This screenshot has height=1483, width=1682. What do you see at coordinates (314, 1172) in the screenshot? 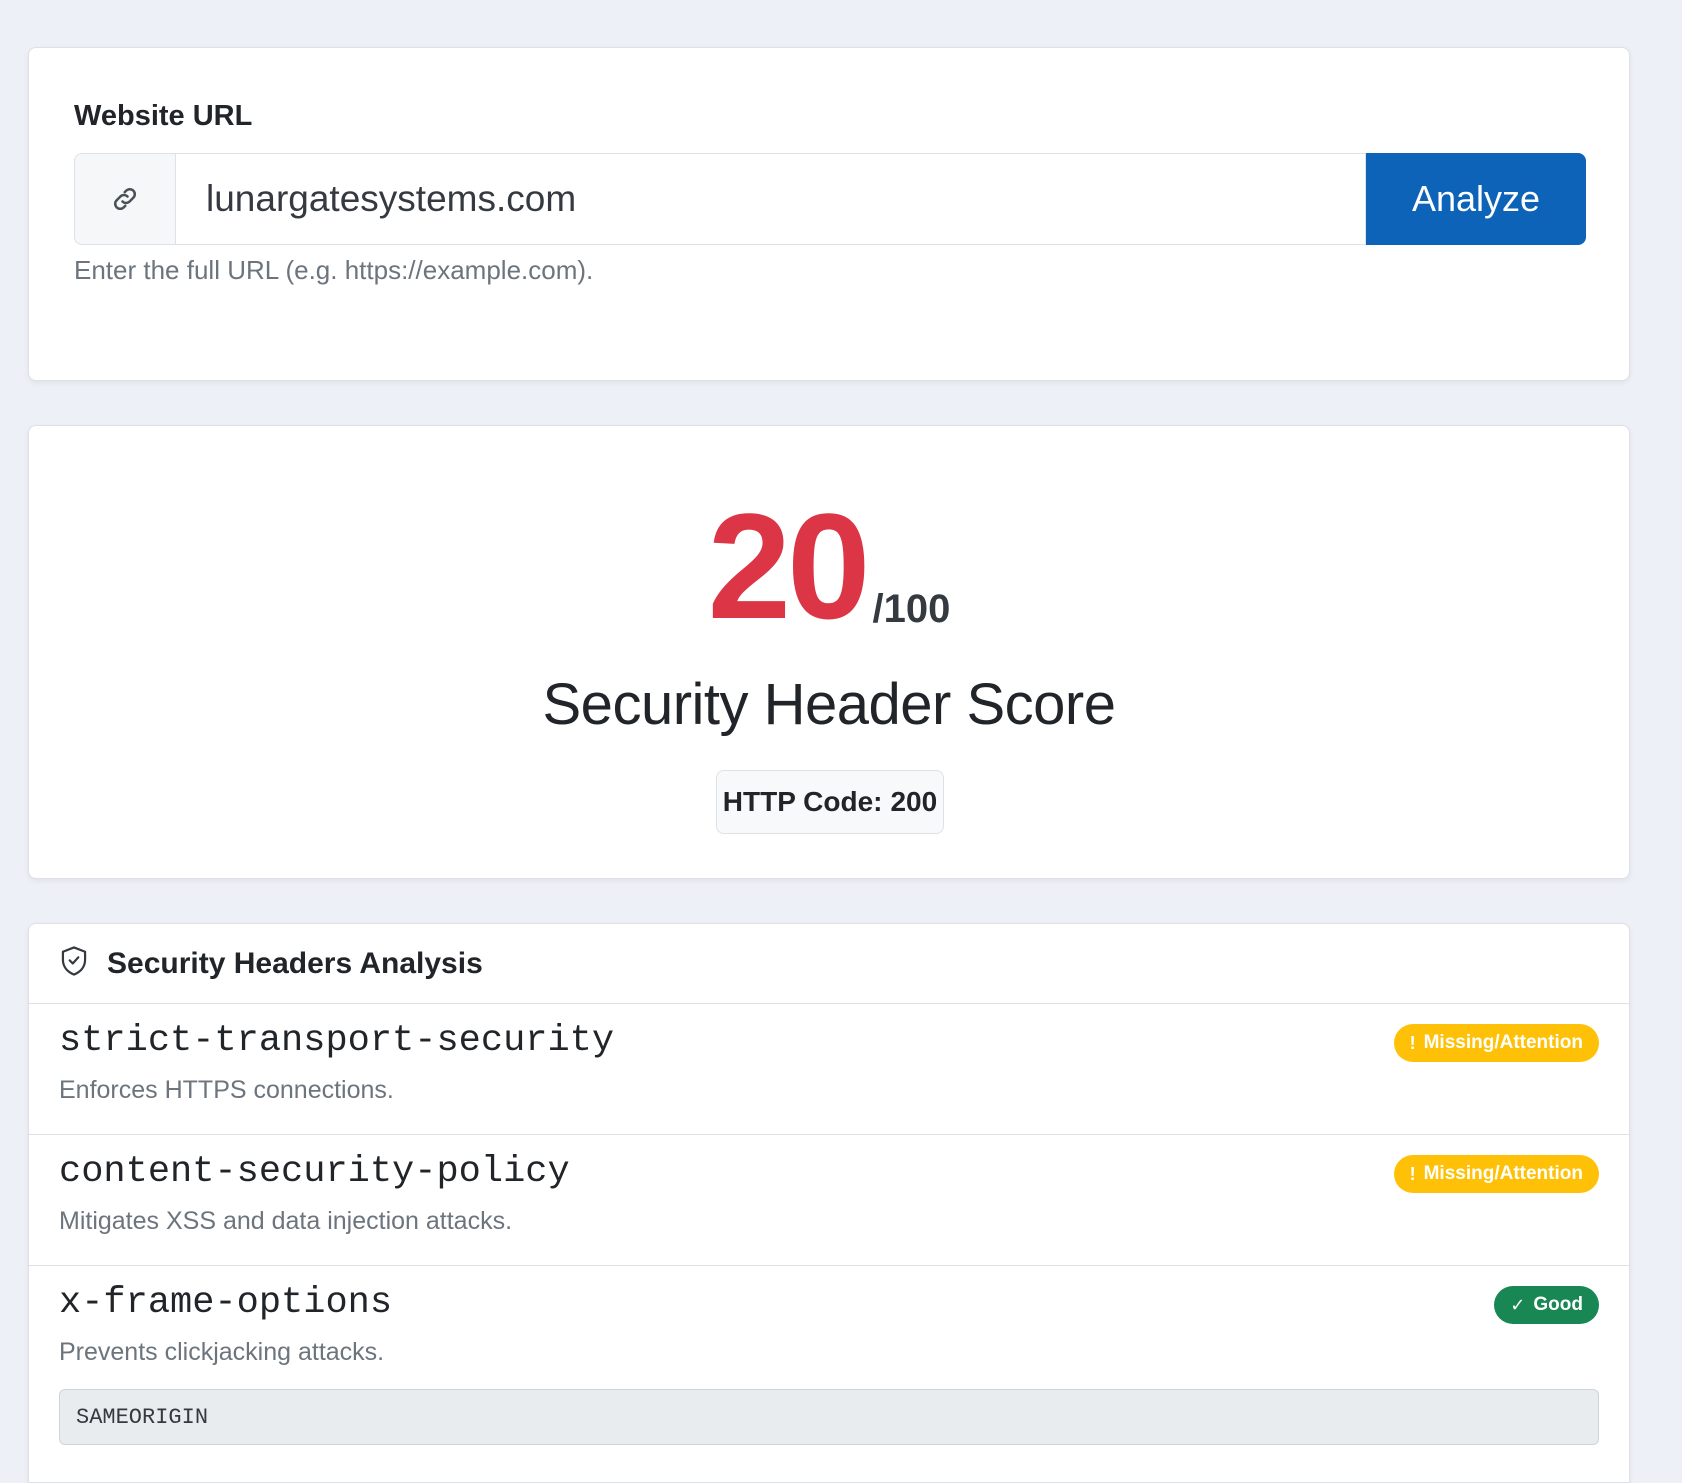
I see `header-name: content-security-policy` at bounding box center [314, 1172].